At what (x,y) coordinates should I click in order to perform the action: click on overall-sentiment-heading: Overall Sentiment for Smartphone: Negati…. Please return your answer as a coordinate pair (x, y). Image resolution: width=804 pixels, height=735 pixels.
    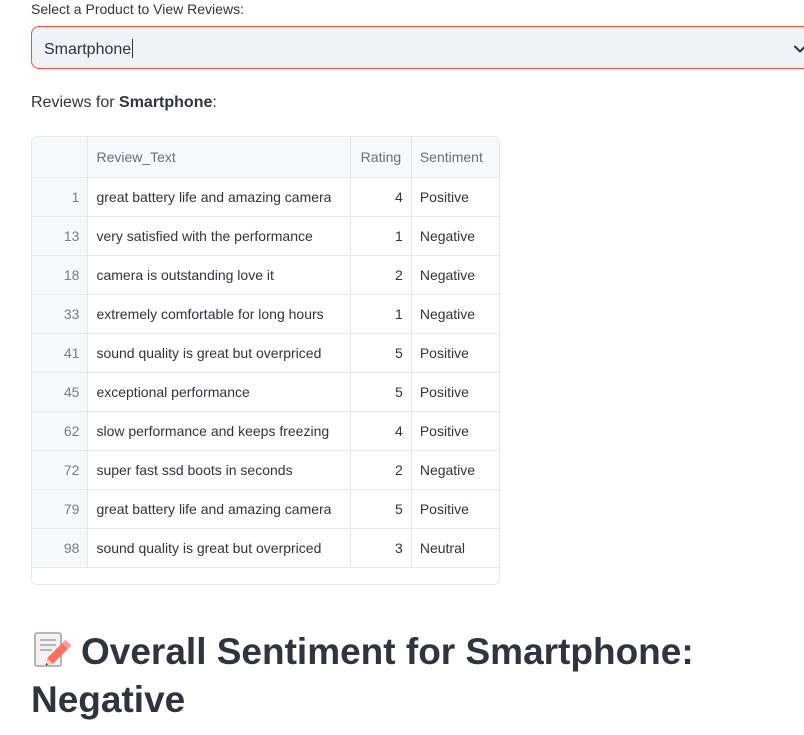
    Looking at the image, I should click on (401, 676).